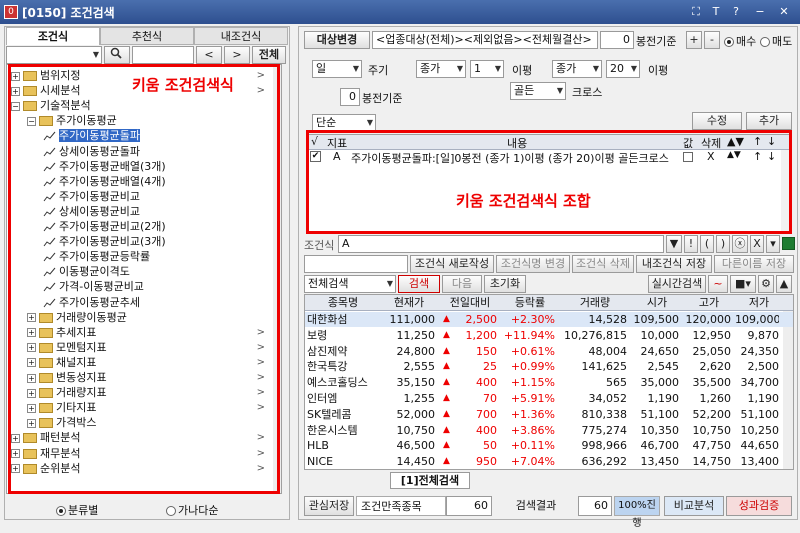 The width and height of the screenshot is (800, 533). Describe the element at coordinates (158, 226) in the screenshot. I see `tree-item: 주가이동평균비교(2개)` at that location.